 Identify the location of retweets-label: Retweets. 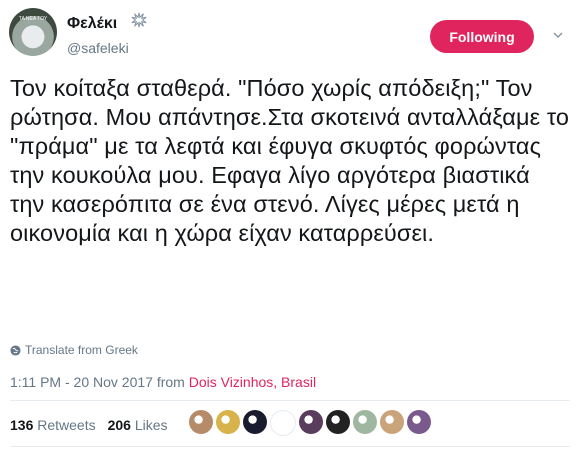
(66, 425).